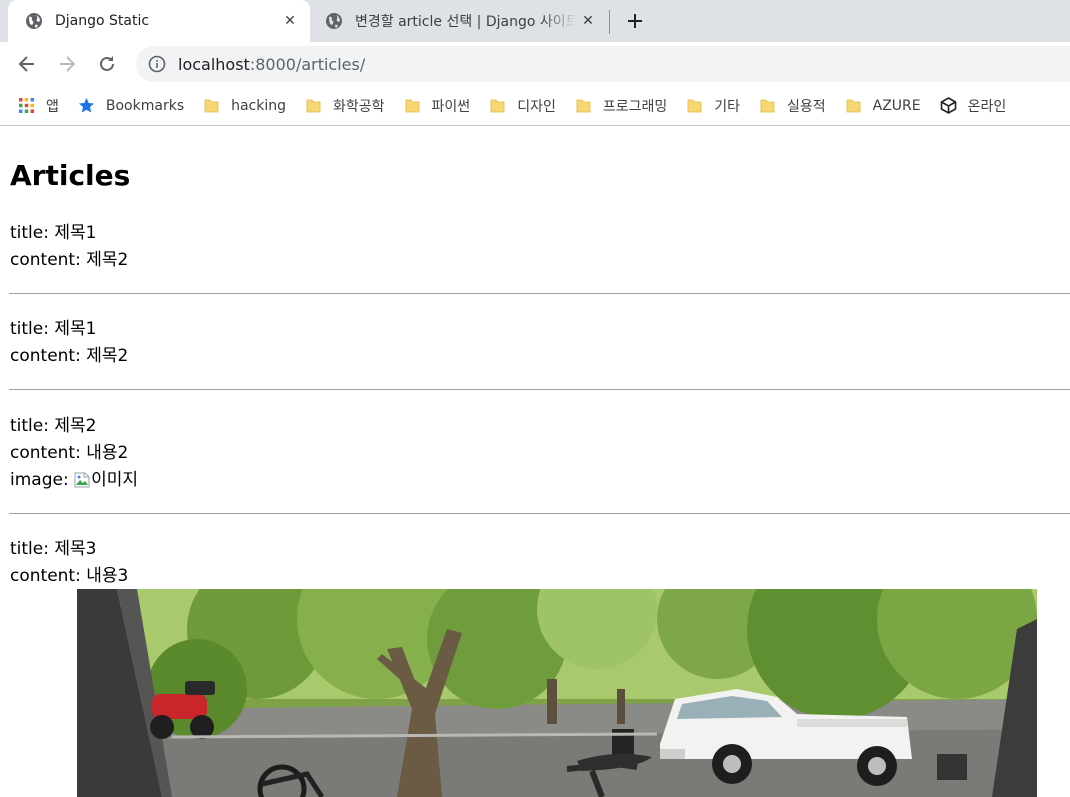 The width and height of the screenshot is (1070, 797). What do you see at coordinates (157, 64) in the screenshot?
I see `info-icon` at bounding box center [157, 64].